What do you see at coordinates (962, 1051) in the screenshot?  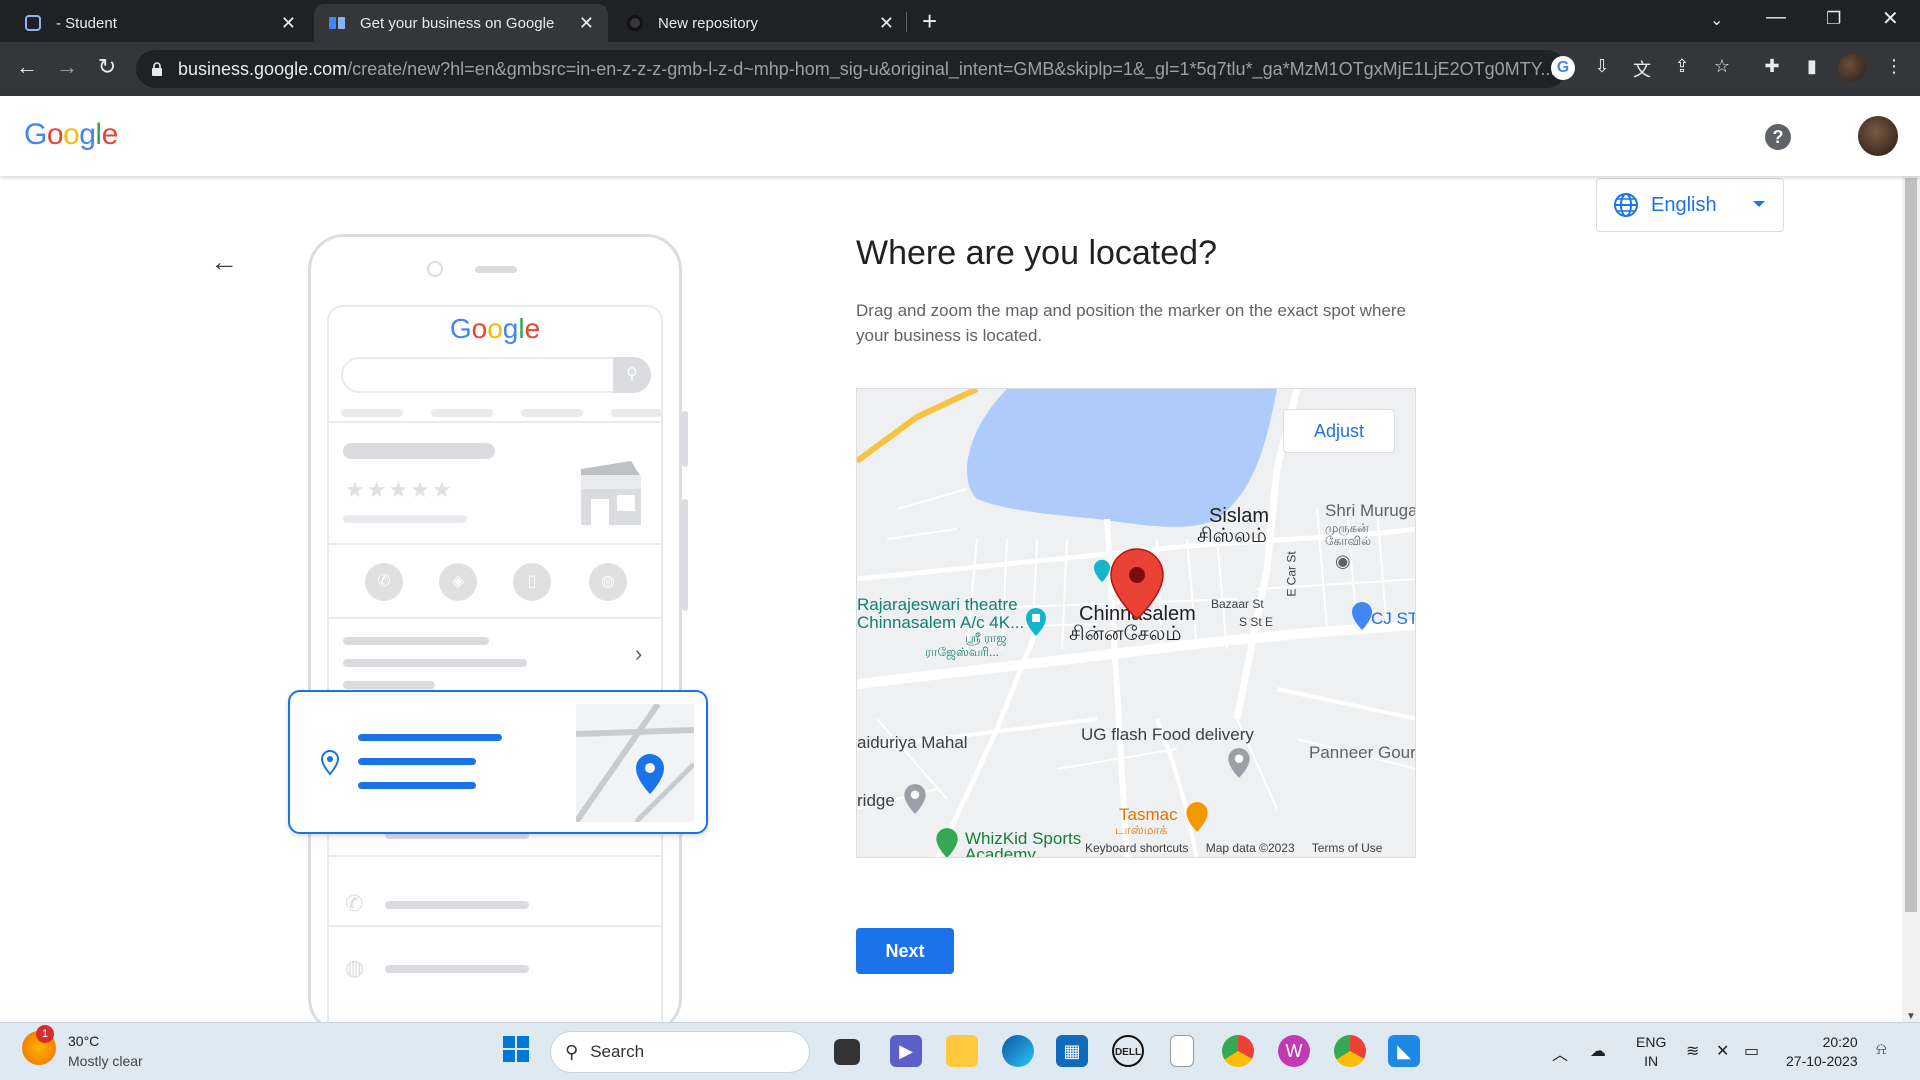 I see `file-explorer-icon` at bounding box center [962, 1051].